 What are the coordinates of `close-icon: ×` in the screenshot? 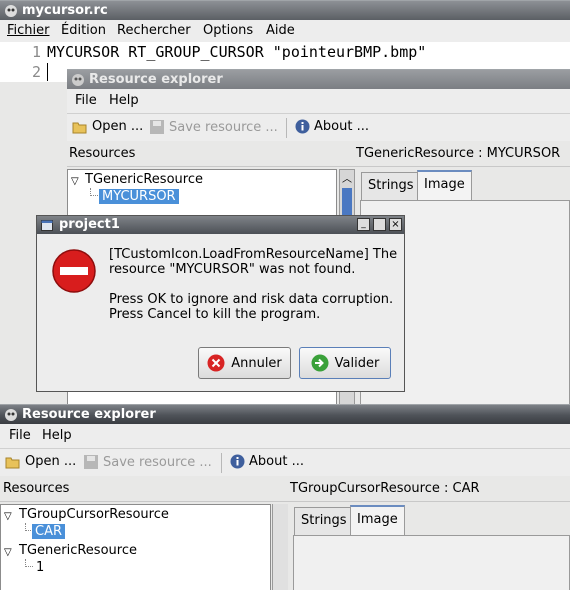 It's located at (395, 224).